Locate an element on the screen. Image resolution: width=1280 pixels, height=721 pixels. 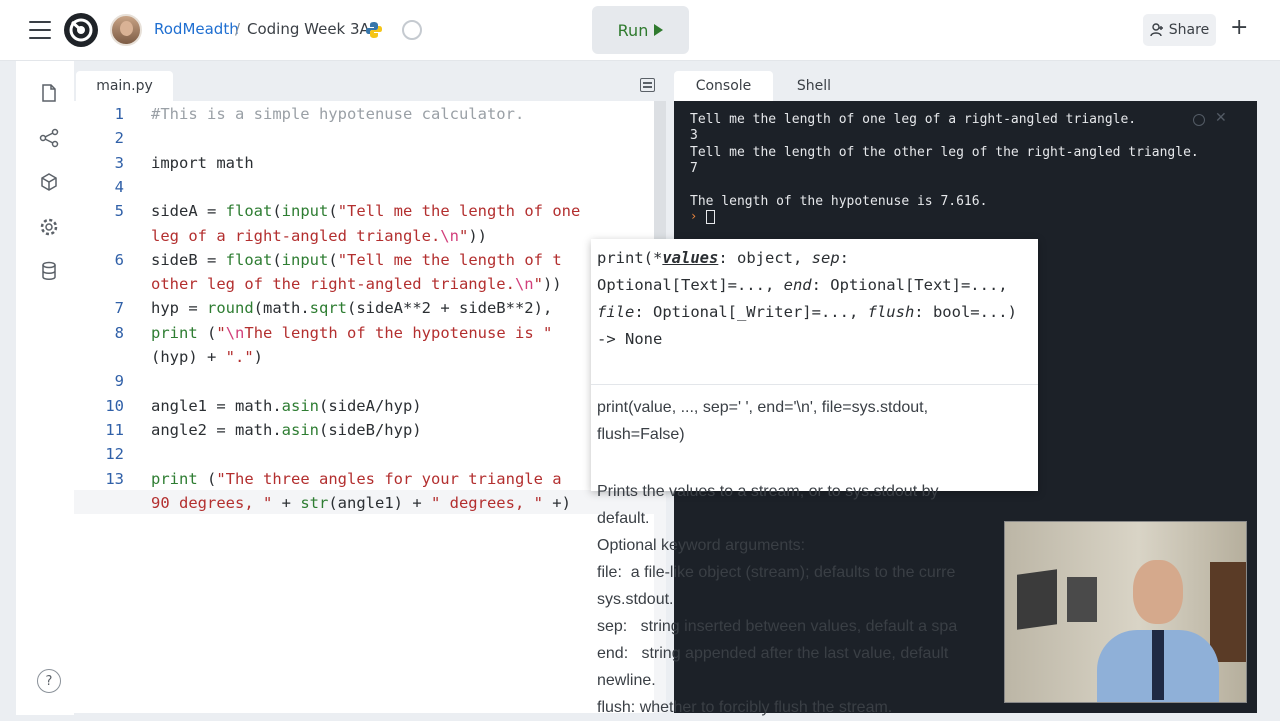
line-number: 10 is located at coordinates (114, 405).